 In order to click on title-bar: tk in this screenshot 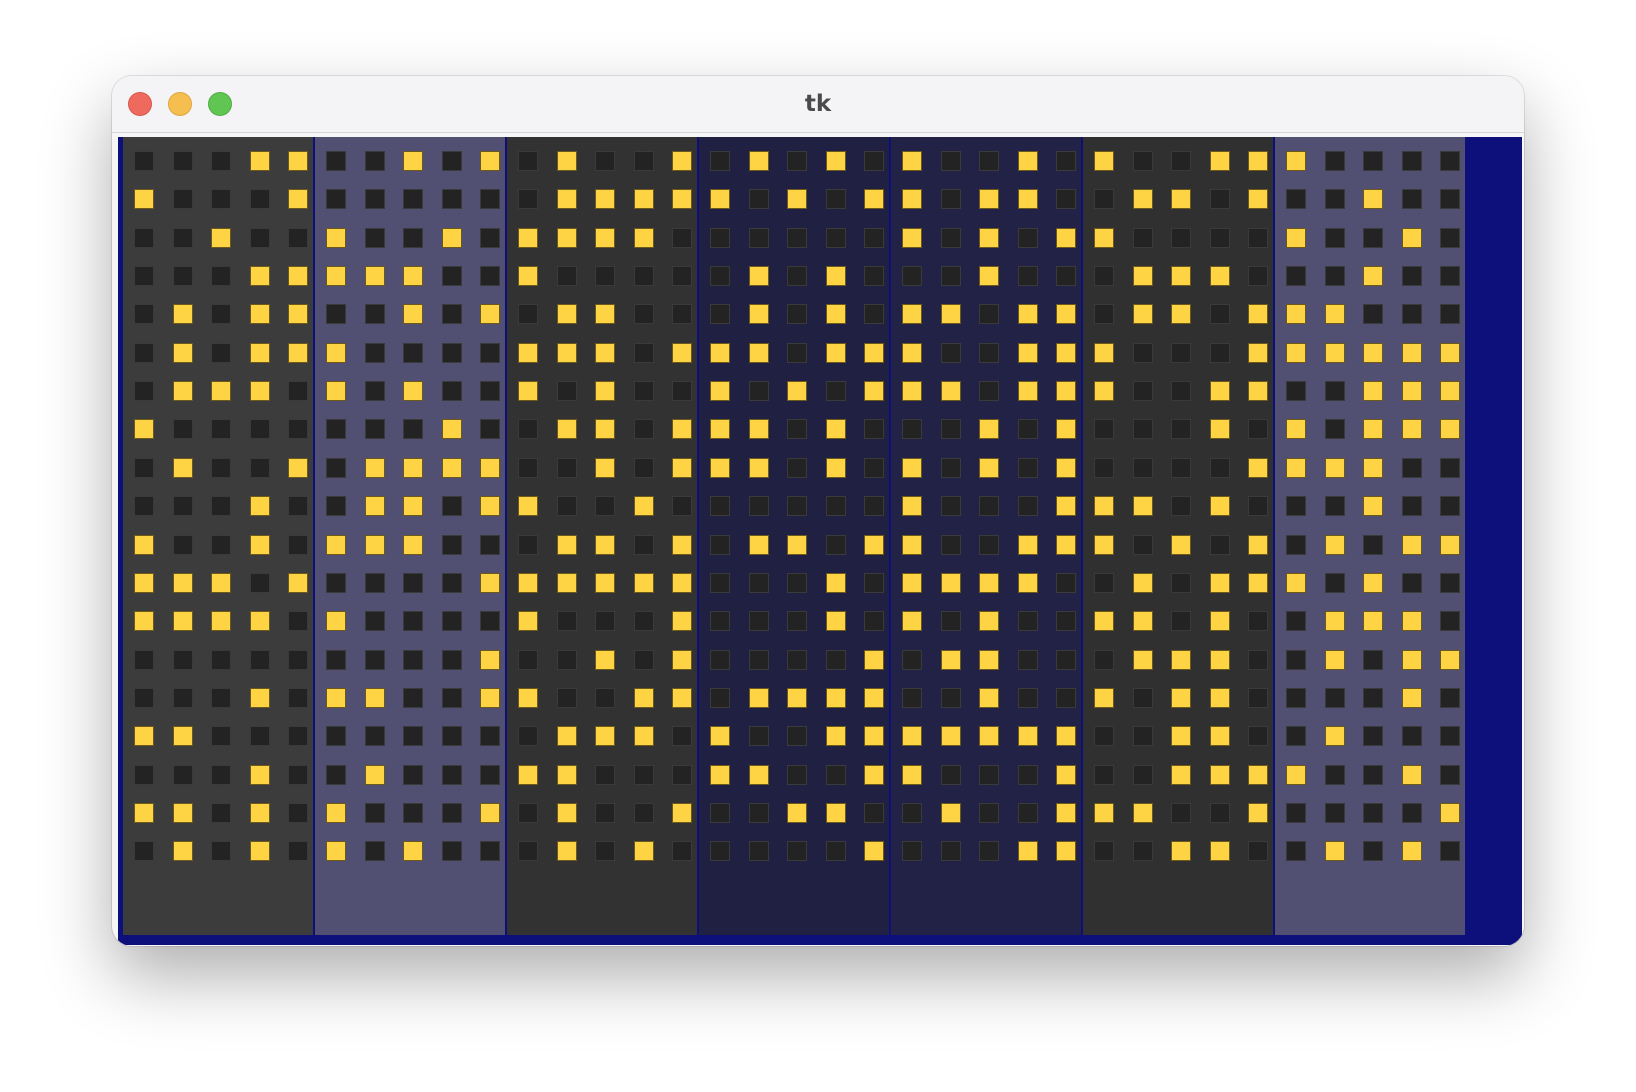, I will do `click(818, 104)`.